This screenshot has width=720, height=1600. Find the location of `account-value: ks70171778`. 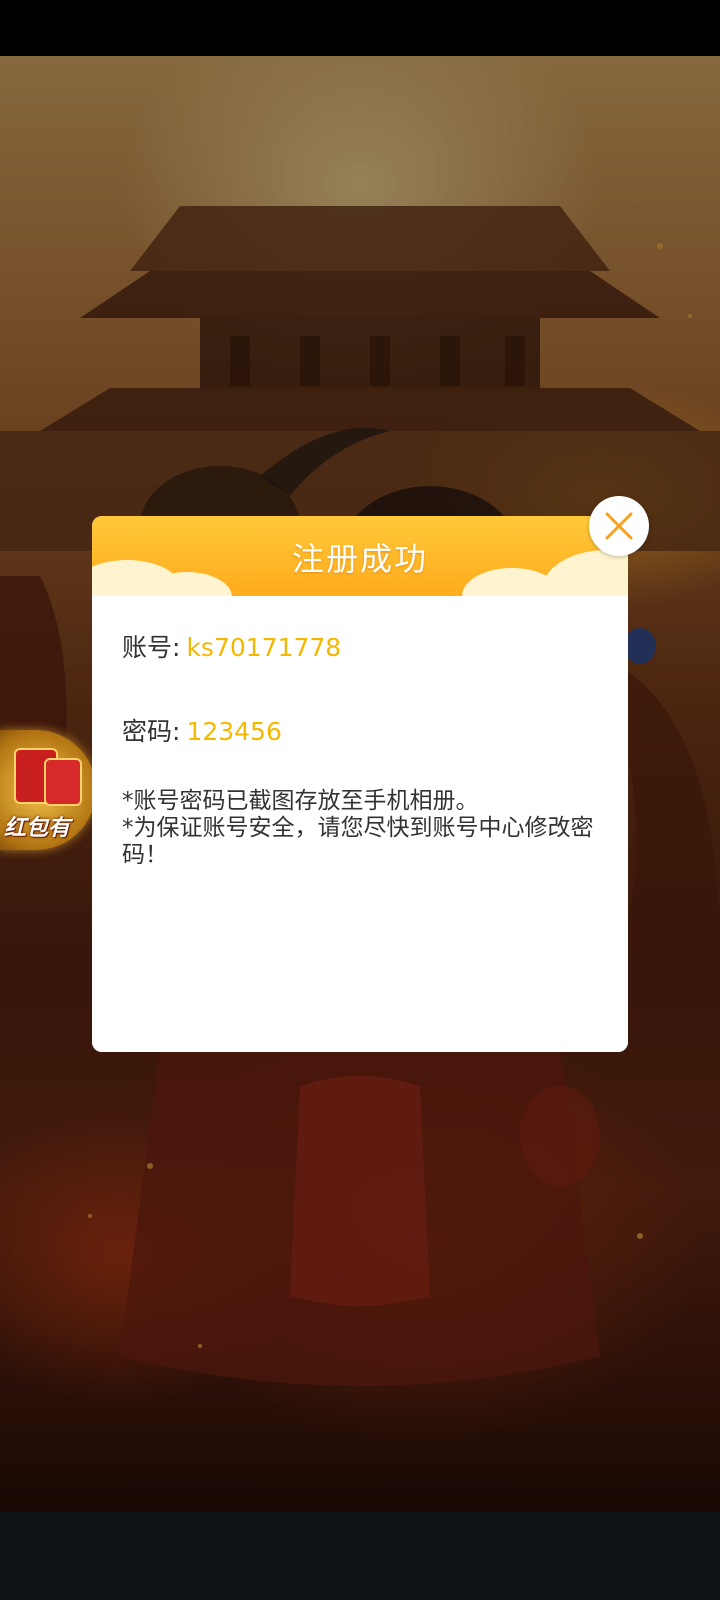

account-value: ks70171778 is located at coordinates (264, 647).